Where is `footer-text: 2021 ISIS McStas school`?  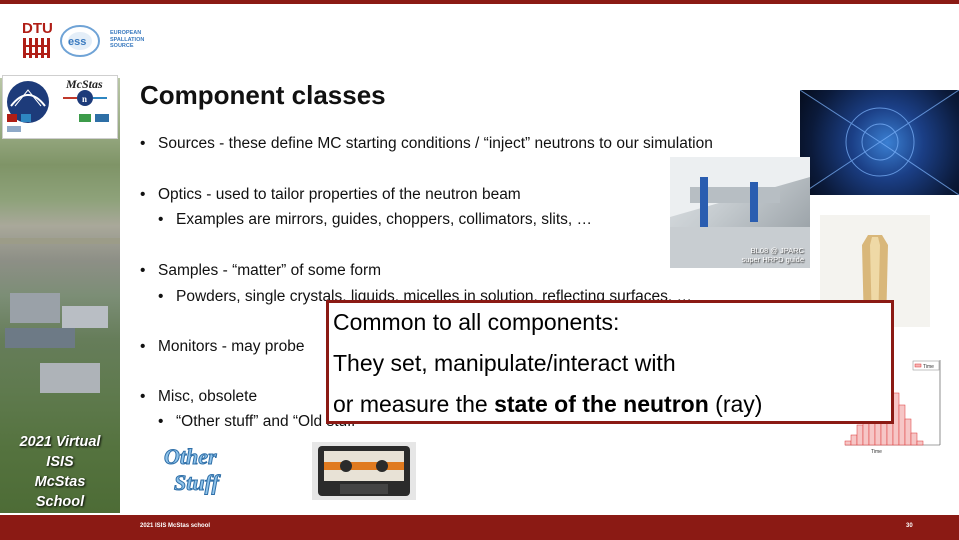
footer-text: 2021 ISIS McStas school is located at coordinates (175, 526).